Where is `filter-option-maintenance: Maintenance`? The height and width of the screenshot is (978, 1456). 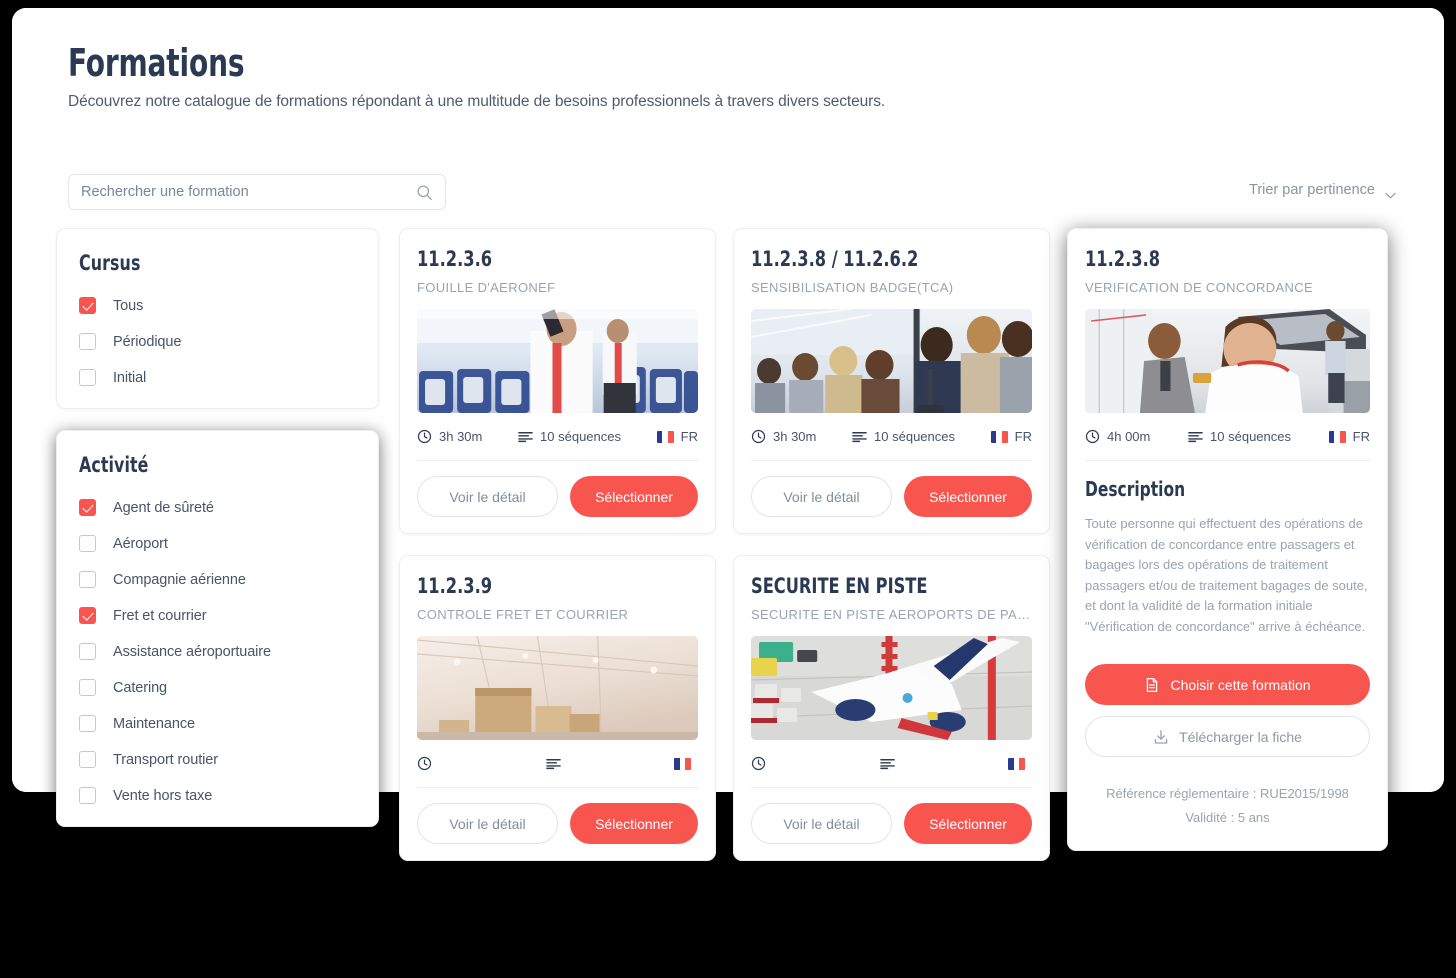
filter-option-maintenance: Maintenance is located at coordinates (217, 723).